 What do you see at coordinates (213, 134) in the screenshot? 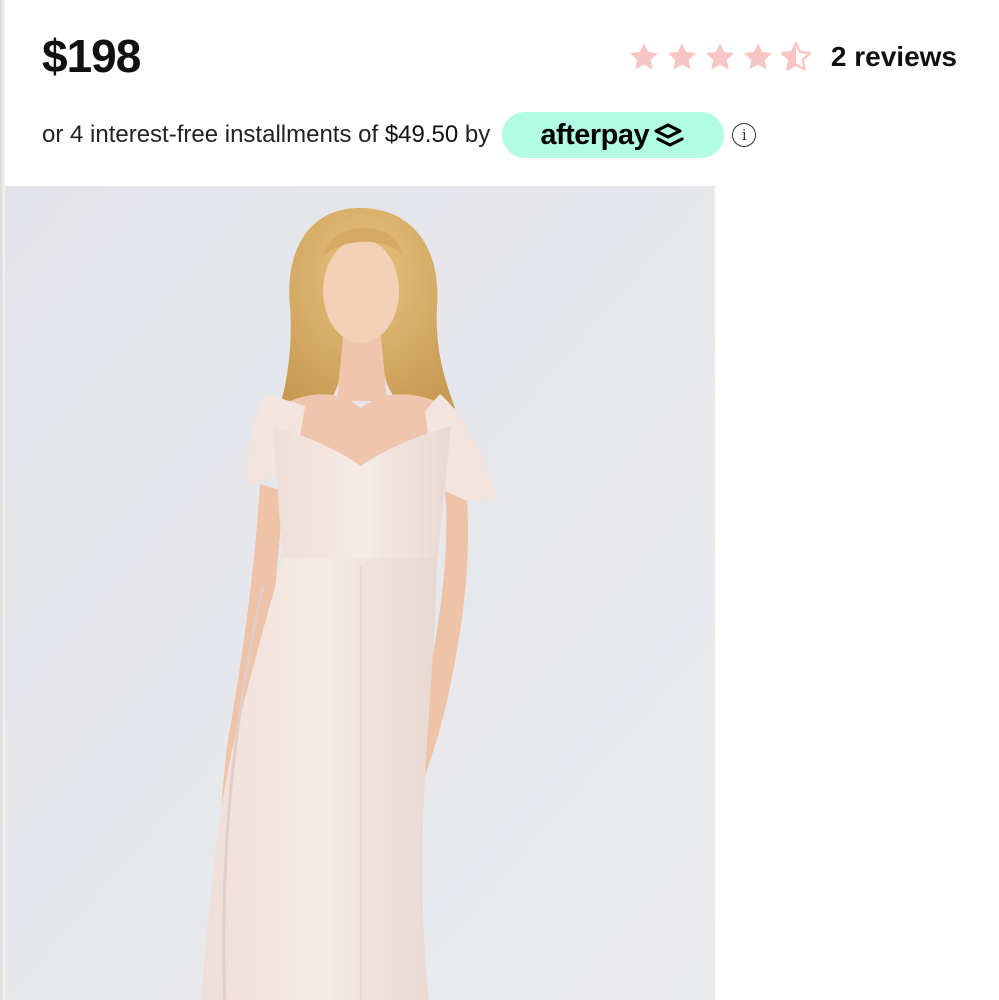
I see `installment-prefix: or 4 interest-free installments of` at bounding box center [213, 134].